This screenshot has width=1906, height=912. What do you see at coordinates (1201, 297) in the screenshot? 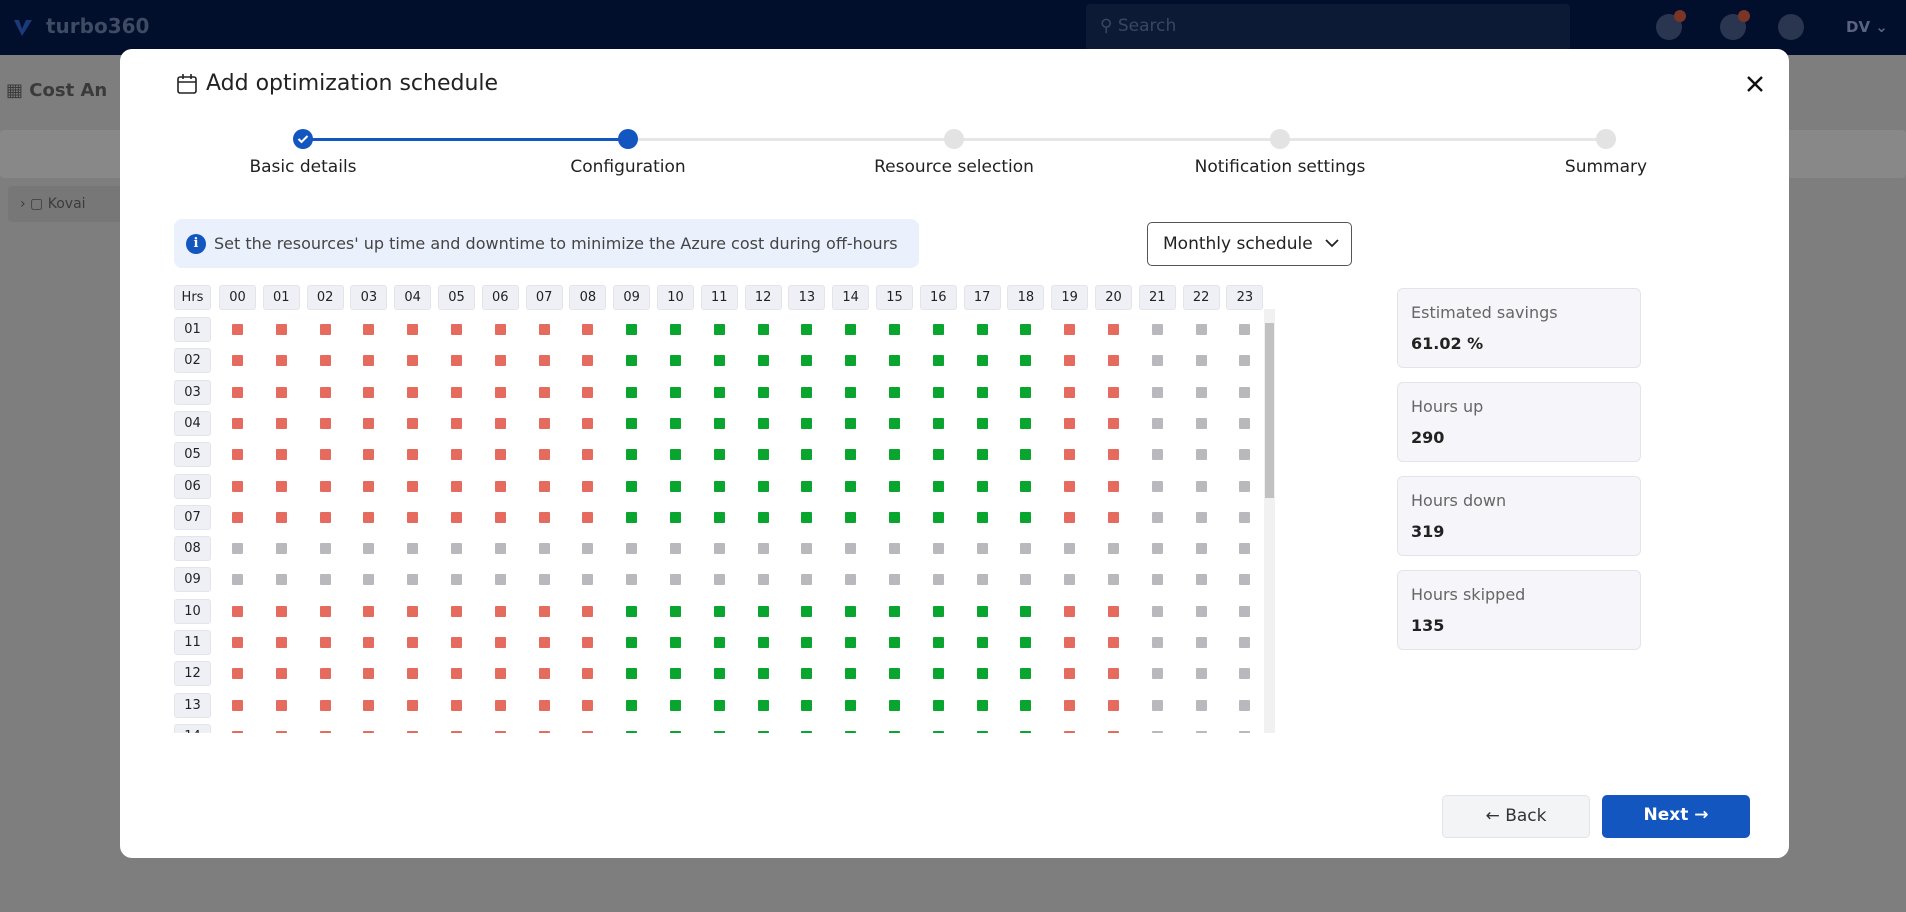
I see `hour-column-header: 22` at bounding box center [1201, 297].